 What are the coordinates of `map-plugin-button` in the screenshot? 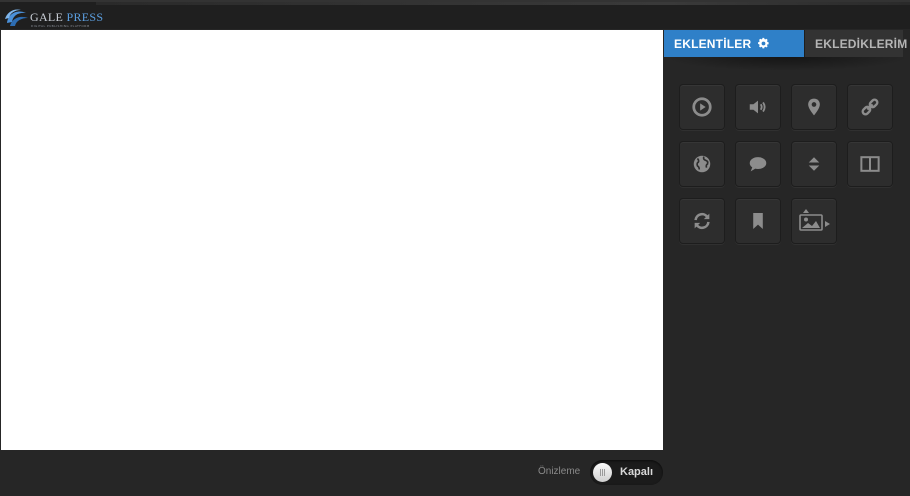 It's located at (814, 107).